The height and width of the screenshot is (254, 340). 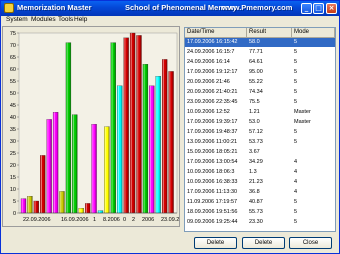 I want to click on y-tick-label: 15, so click(x=13, y=178).